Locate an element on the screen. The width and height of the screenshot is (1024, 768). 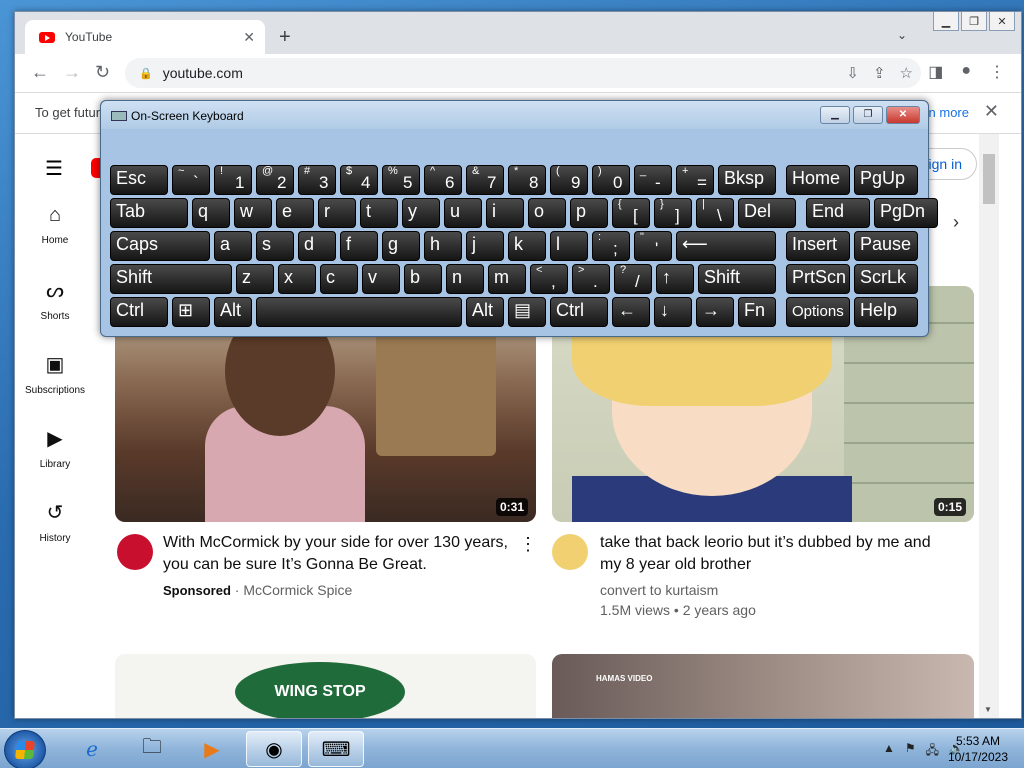
scroll-down-arrow-icon: ▼ is located at coordinates (988, 709).